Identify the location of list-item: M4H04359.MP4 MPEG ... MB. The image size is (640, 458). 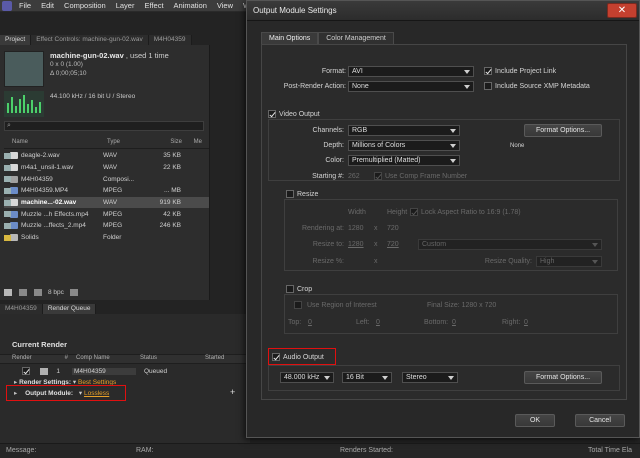
(106, 191).